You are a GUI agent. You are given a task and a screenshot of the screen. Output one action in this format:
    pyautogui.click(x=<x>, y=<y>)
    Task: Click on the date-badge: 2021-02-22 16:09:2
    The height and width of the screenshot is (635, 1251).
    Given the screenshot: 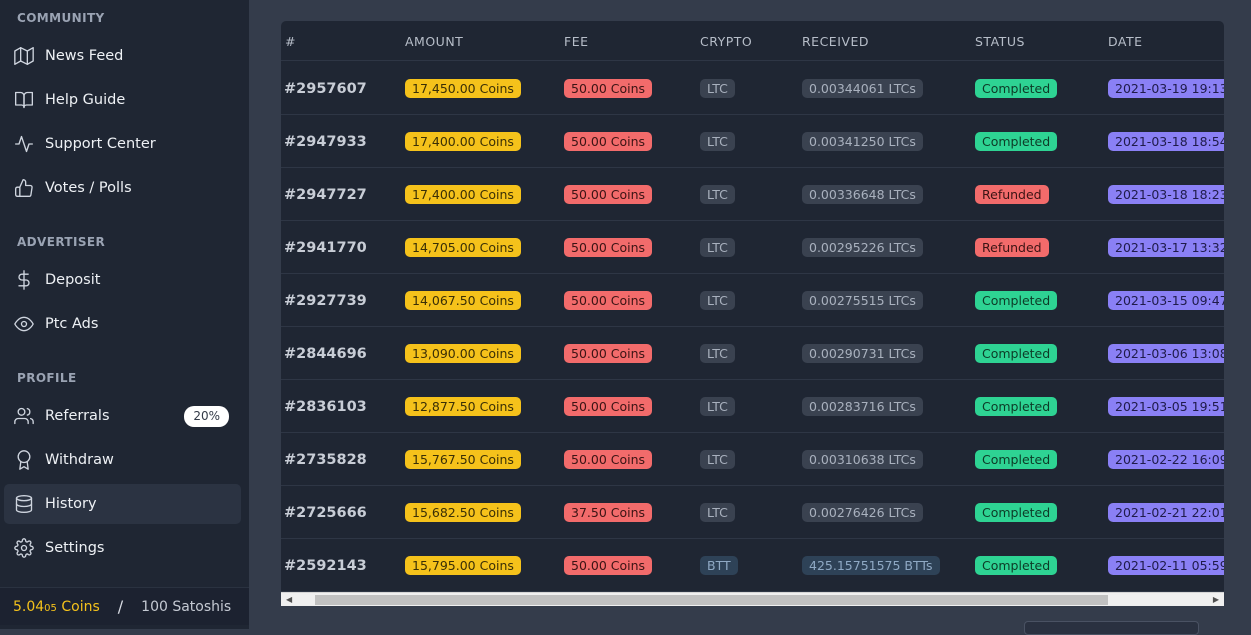 What is the action you would take?
    pyautogui.click(x=1166, y=459)
    